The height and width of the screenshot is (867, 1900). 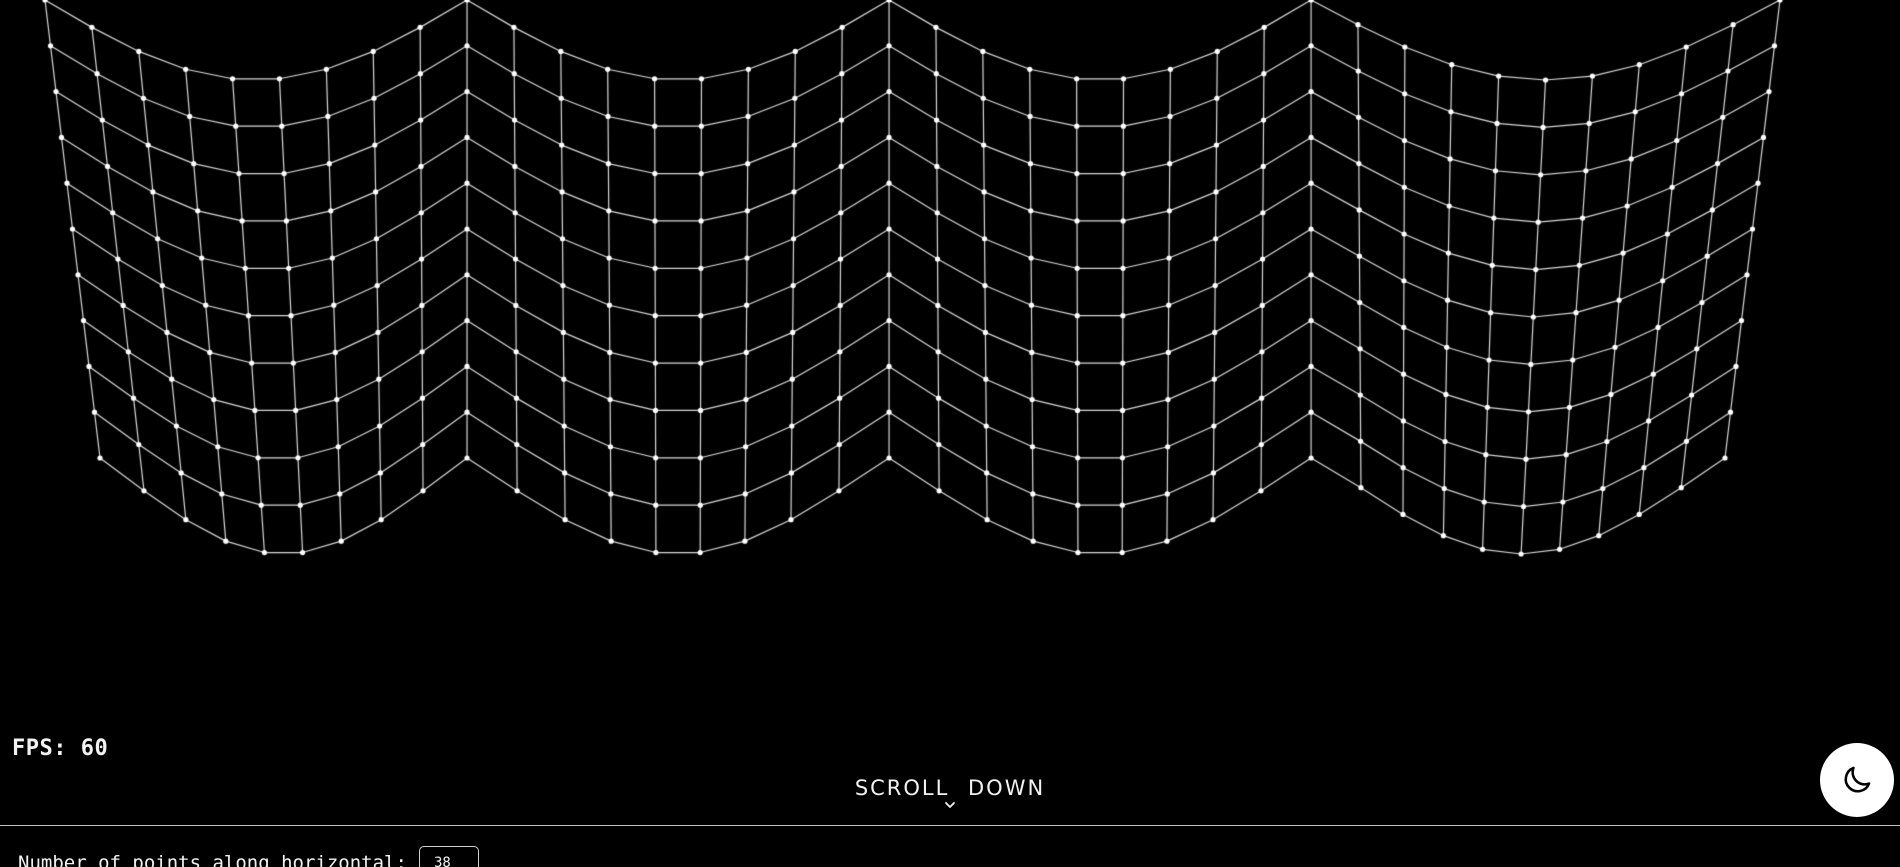 What do you see at coordinates (950, 805) in the screenshot?
I see `chevron-down-icon` at bounding box center [950, 805].